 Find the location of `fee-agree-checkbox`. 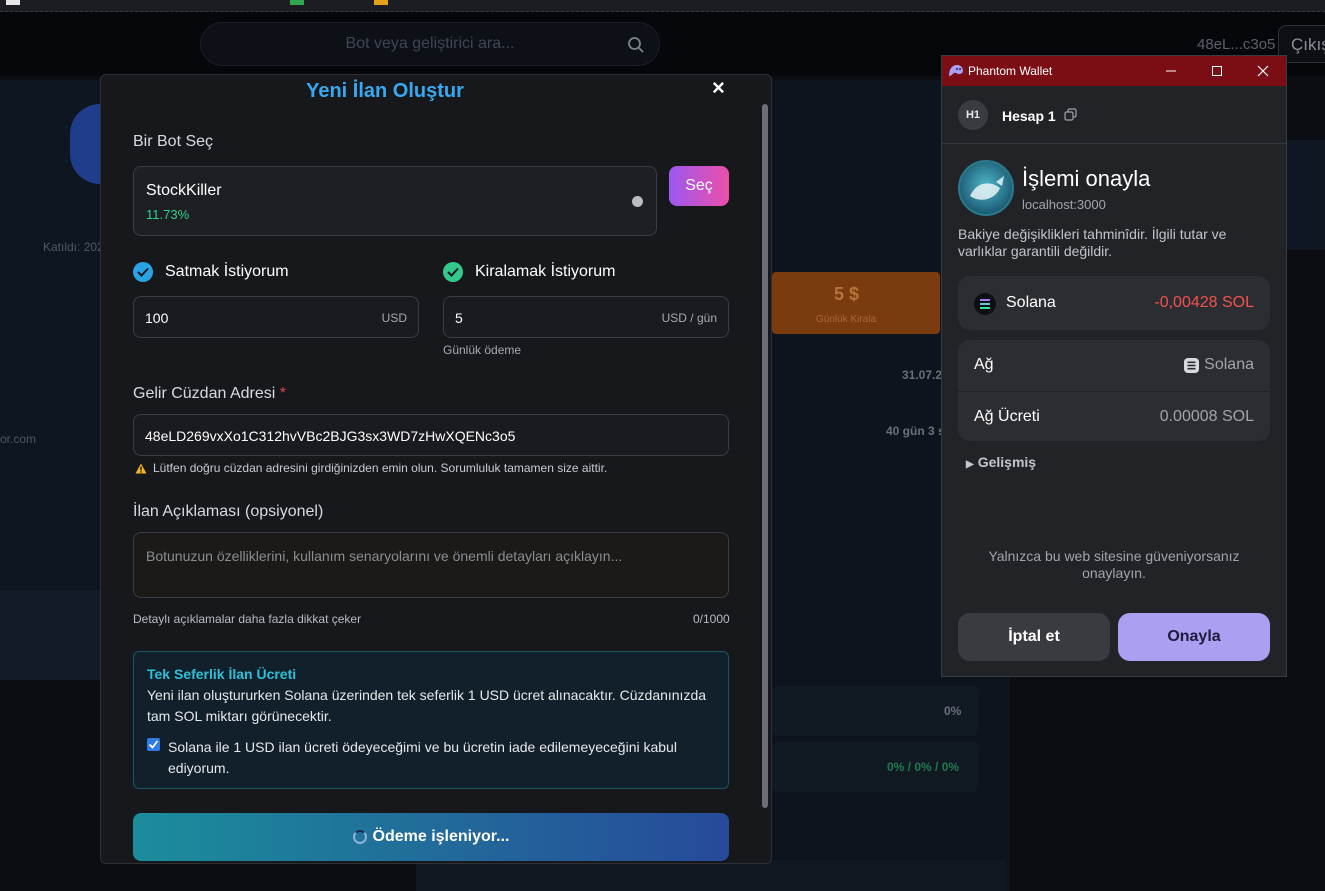

fee-agree-checkbox is located at coordinates (153, 744).